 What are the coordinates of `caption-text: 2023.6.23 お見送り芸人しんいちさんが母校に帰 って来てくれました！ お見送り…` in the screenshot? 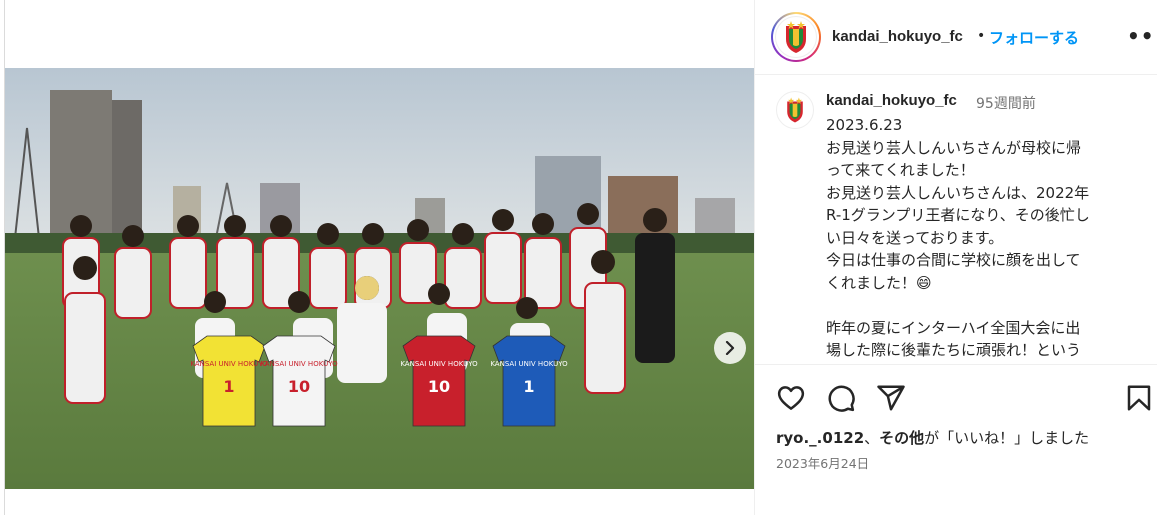 It's located at (981, 238).